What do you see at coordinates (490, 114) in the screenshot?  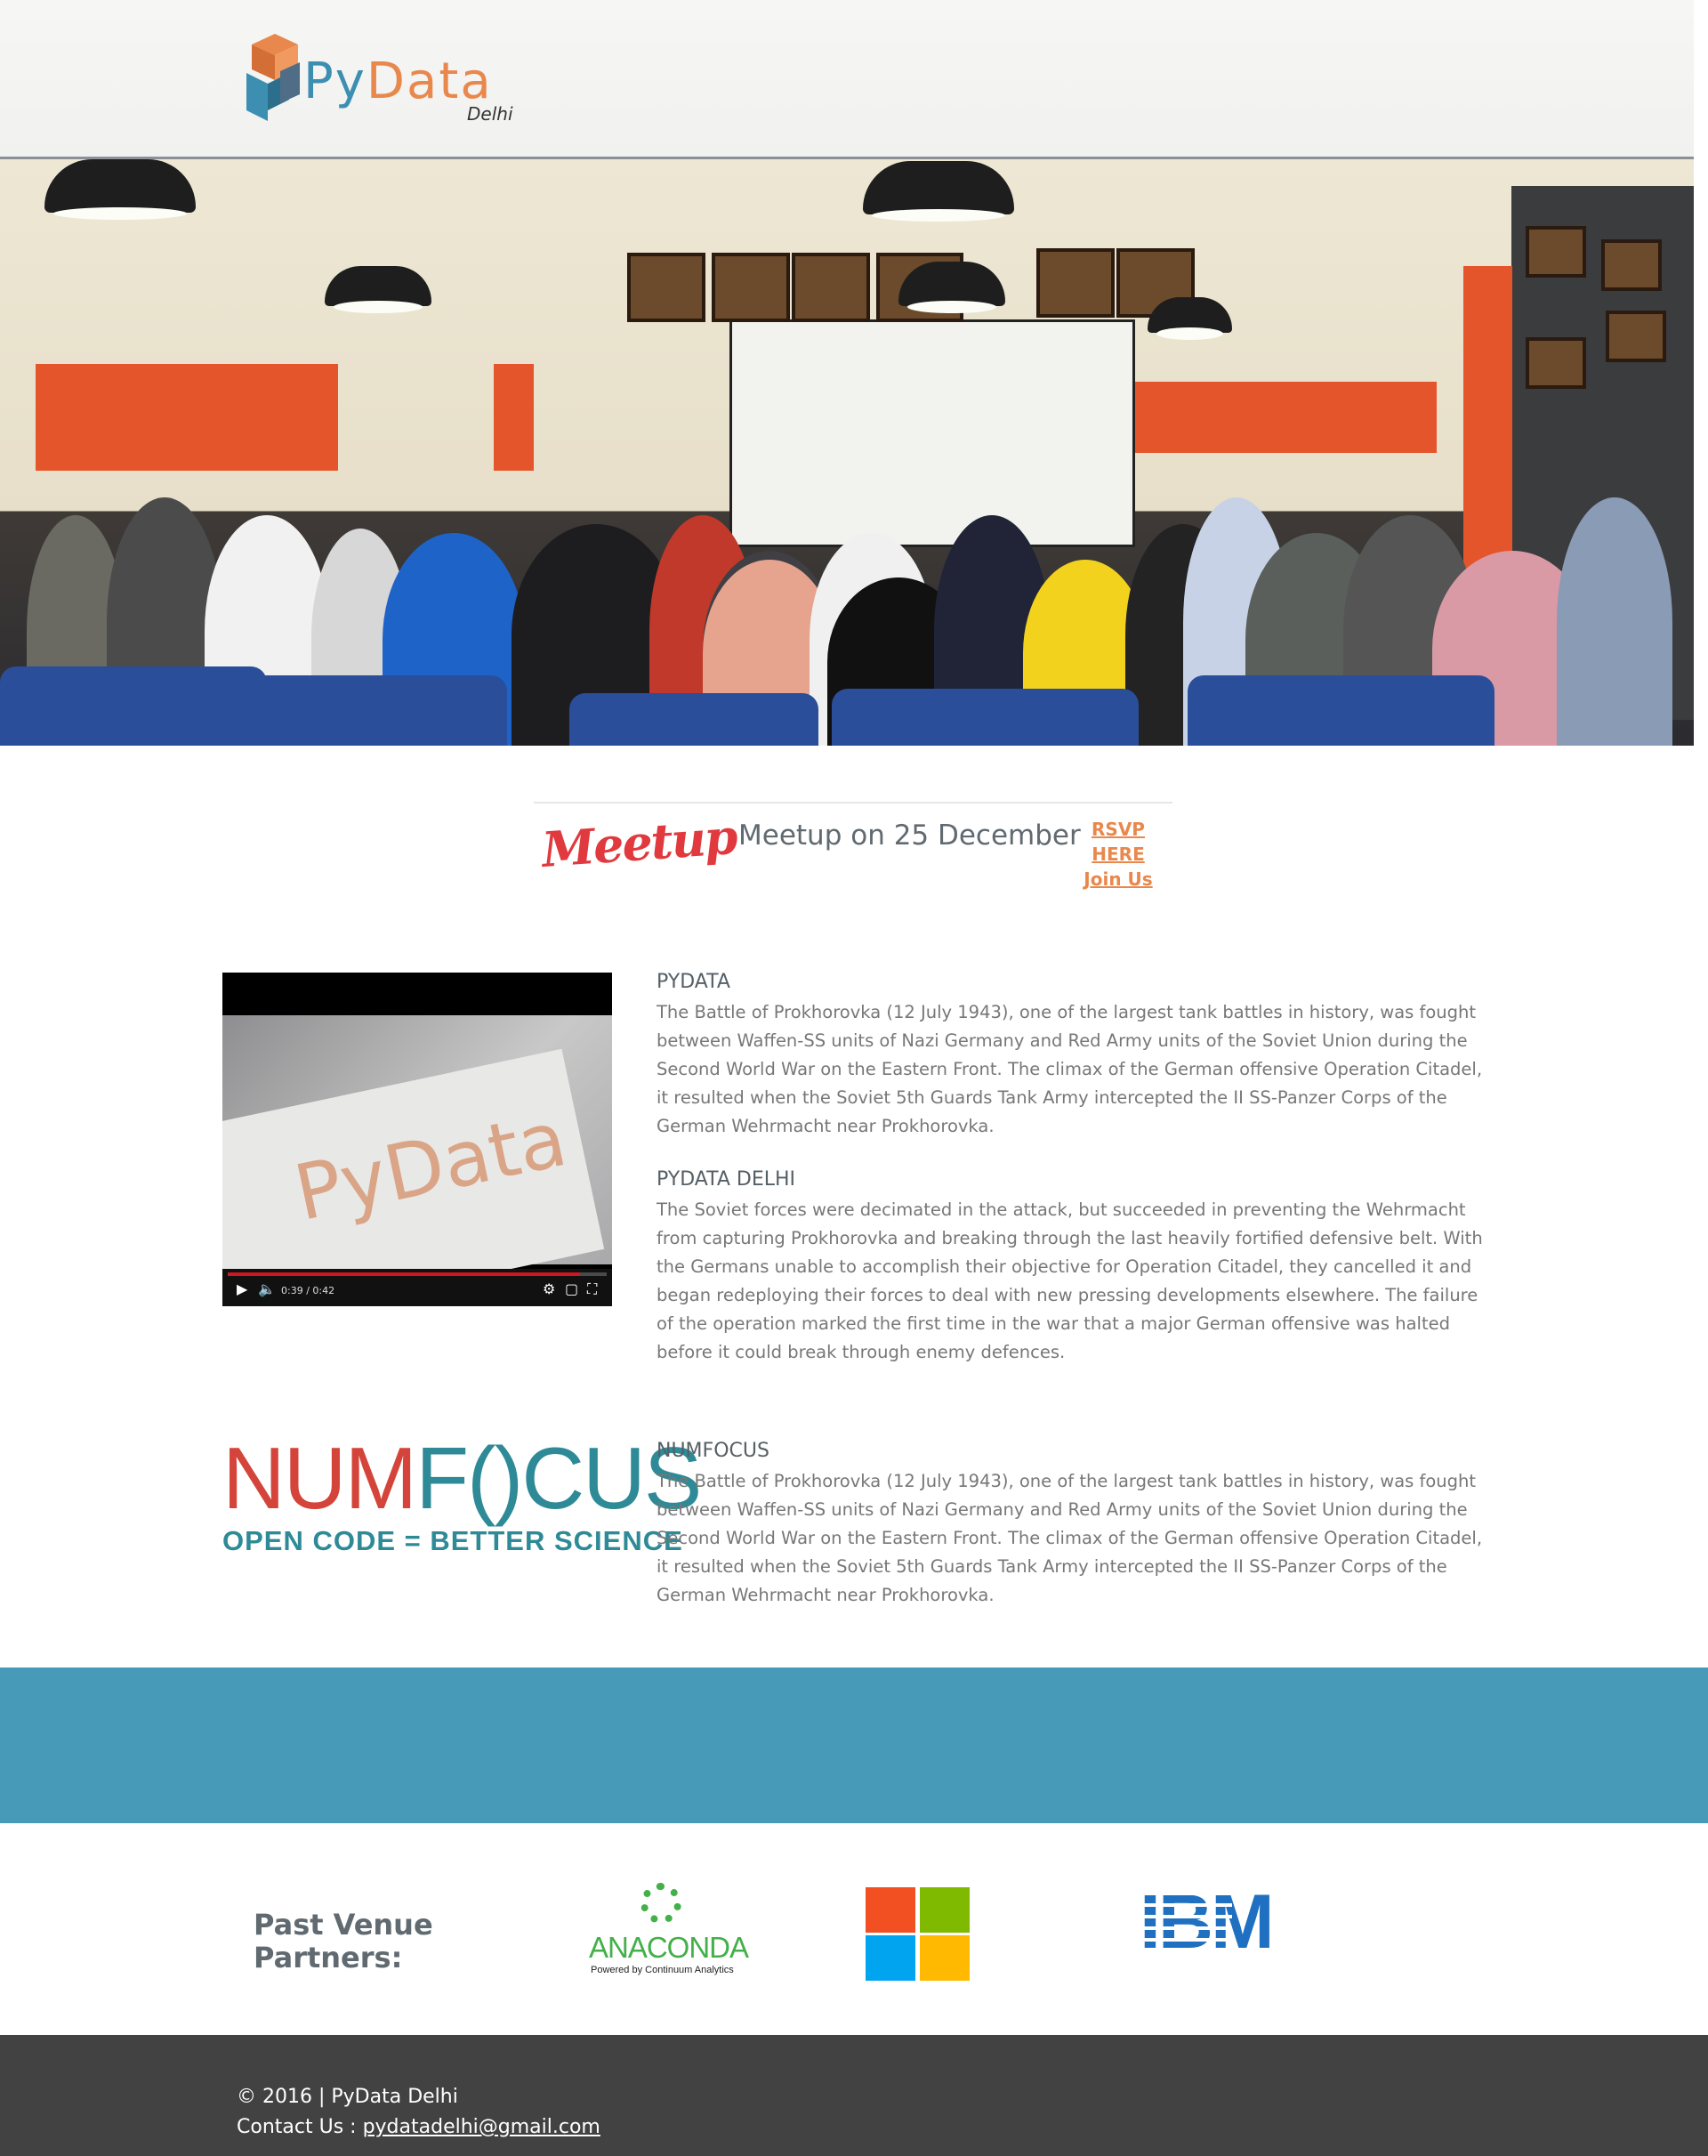 I see `logo-subtitle: Delhi` at bounding box center [490, 114].